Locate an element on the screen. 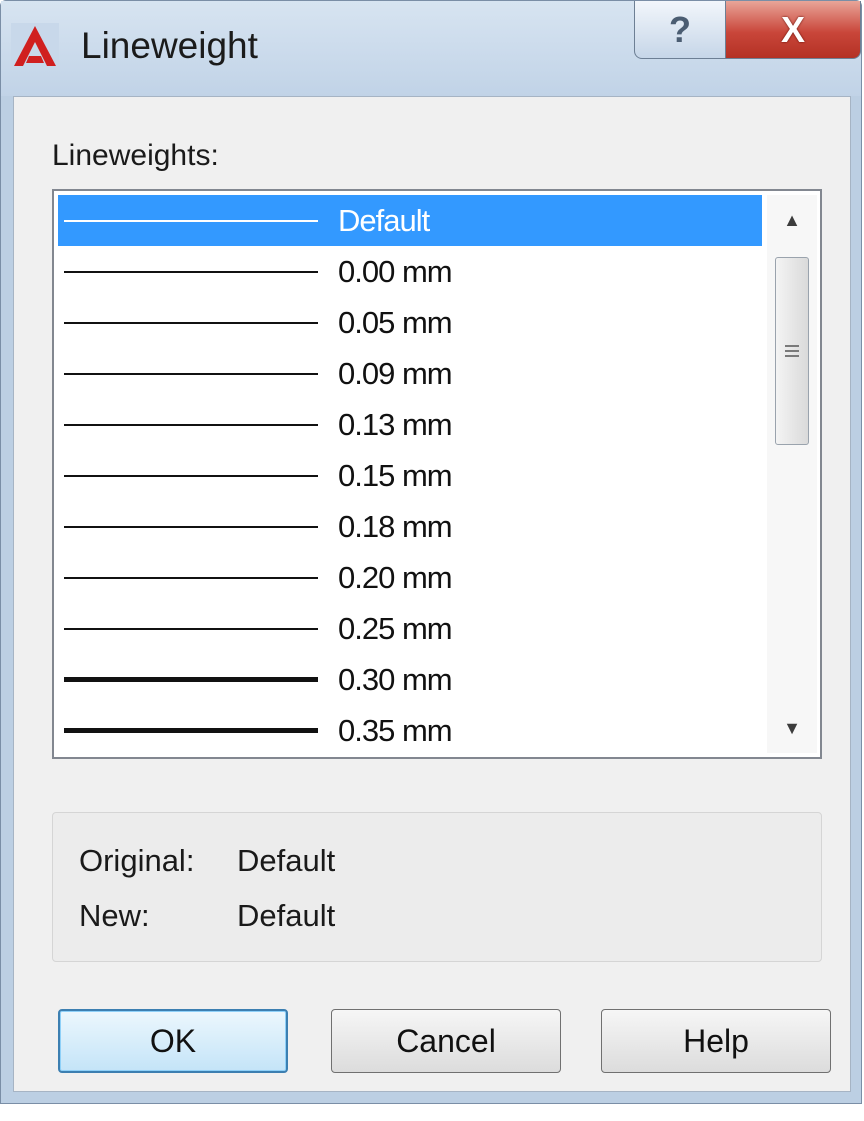 The width and height of the screenshot is (864, 1121). list-item: Default is located at coordinates (410, 220).